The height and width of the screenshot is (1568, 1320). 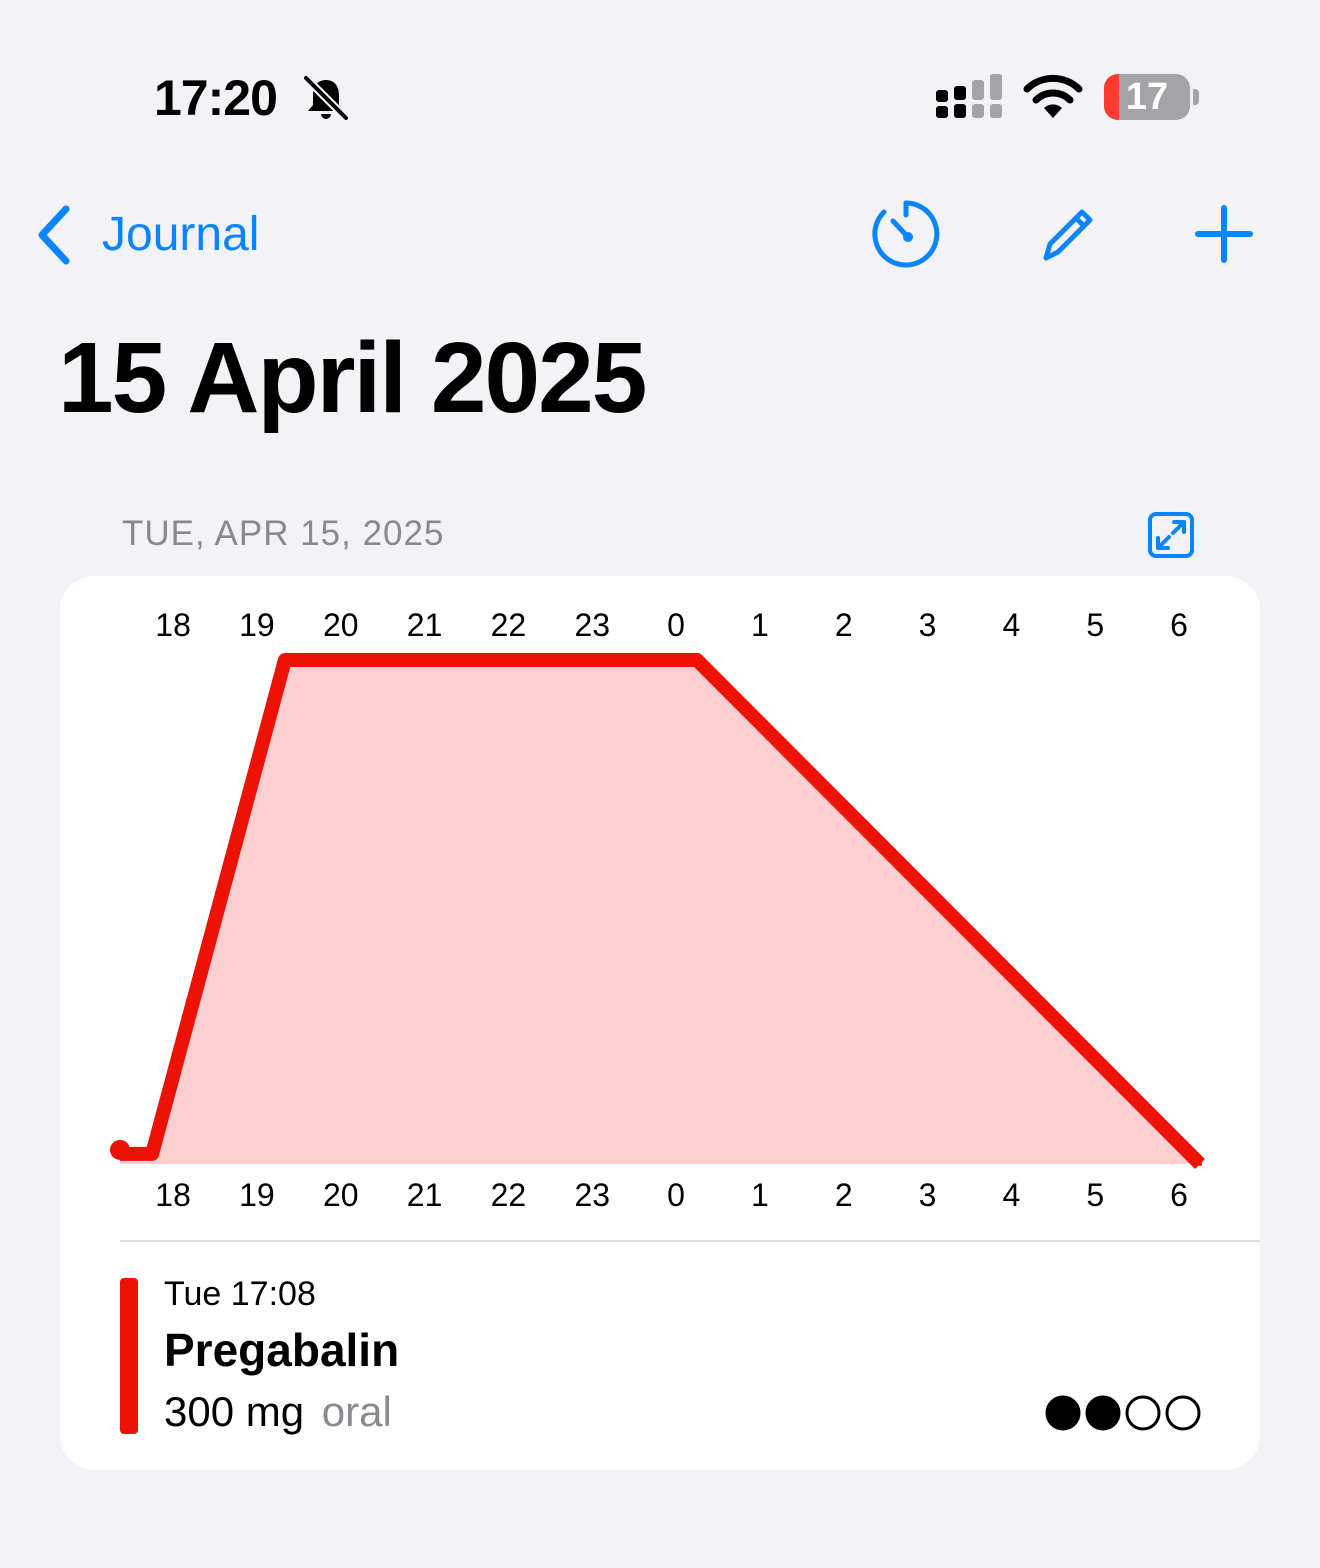 I want to click on x-tick-label-bottom: 5, so click(x=1095, y=1195).